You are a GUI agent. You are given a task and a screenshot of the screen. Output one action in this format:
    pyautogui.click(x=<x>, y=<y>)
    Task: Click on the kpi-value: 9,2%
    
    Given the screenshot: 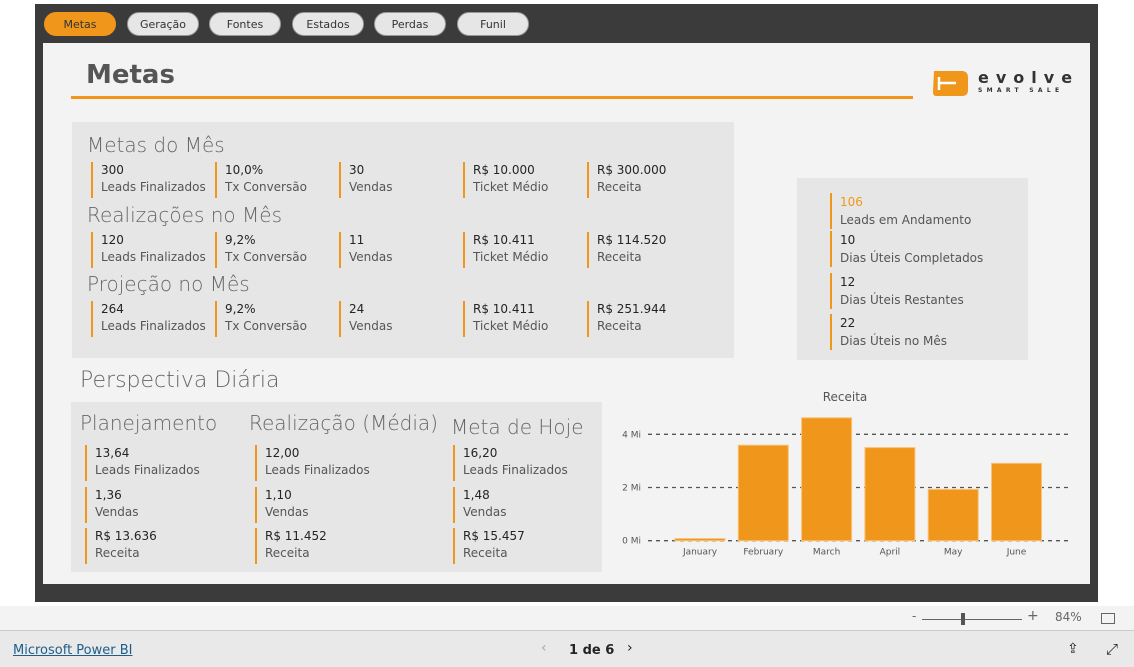 What is the action you would take?
    pyautogui.click(x=240, y=240)
    